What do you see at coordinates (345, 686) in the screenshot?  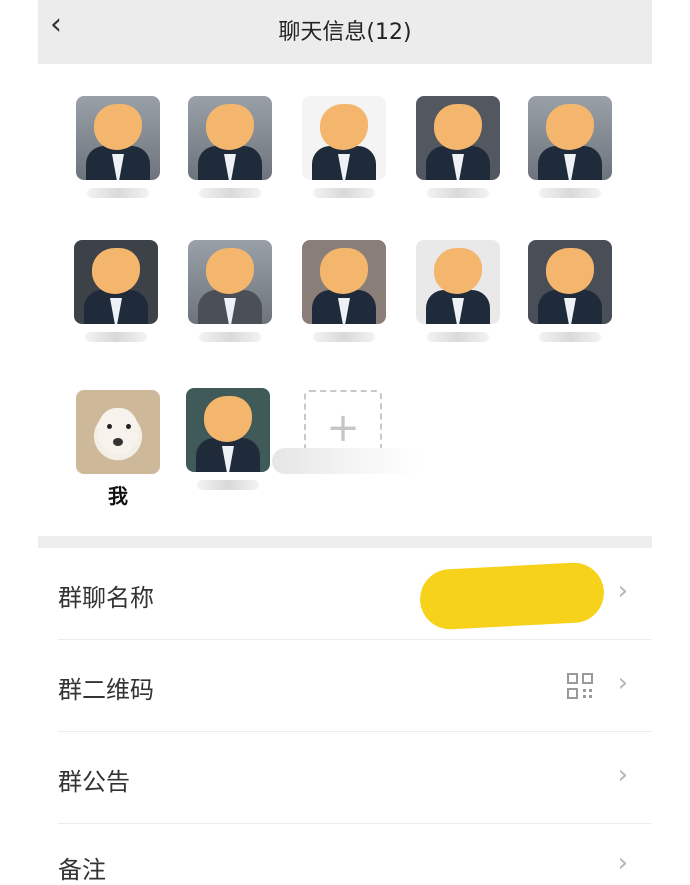 I see `group-qr-row: 群二维码 ›` at bounding box center [345, 686].